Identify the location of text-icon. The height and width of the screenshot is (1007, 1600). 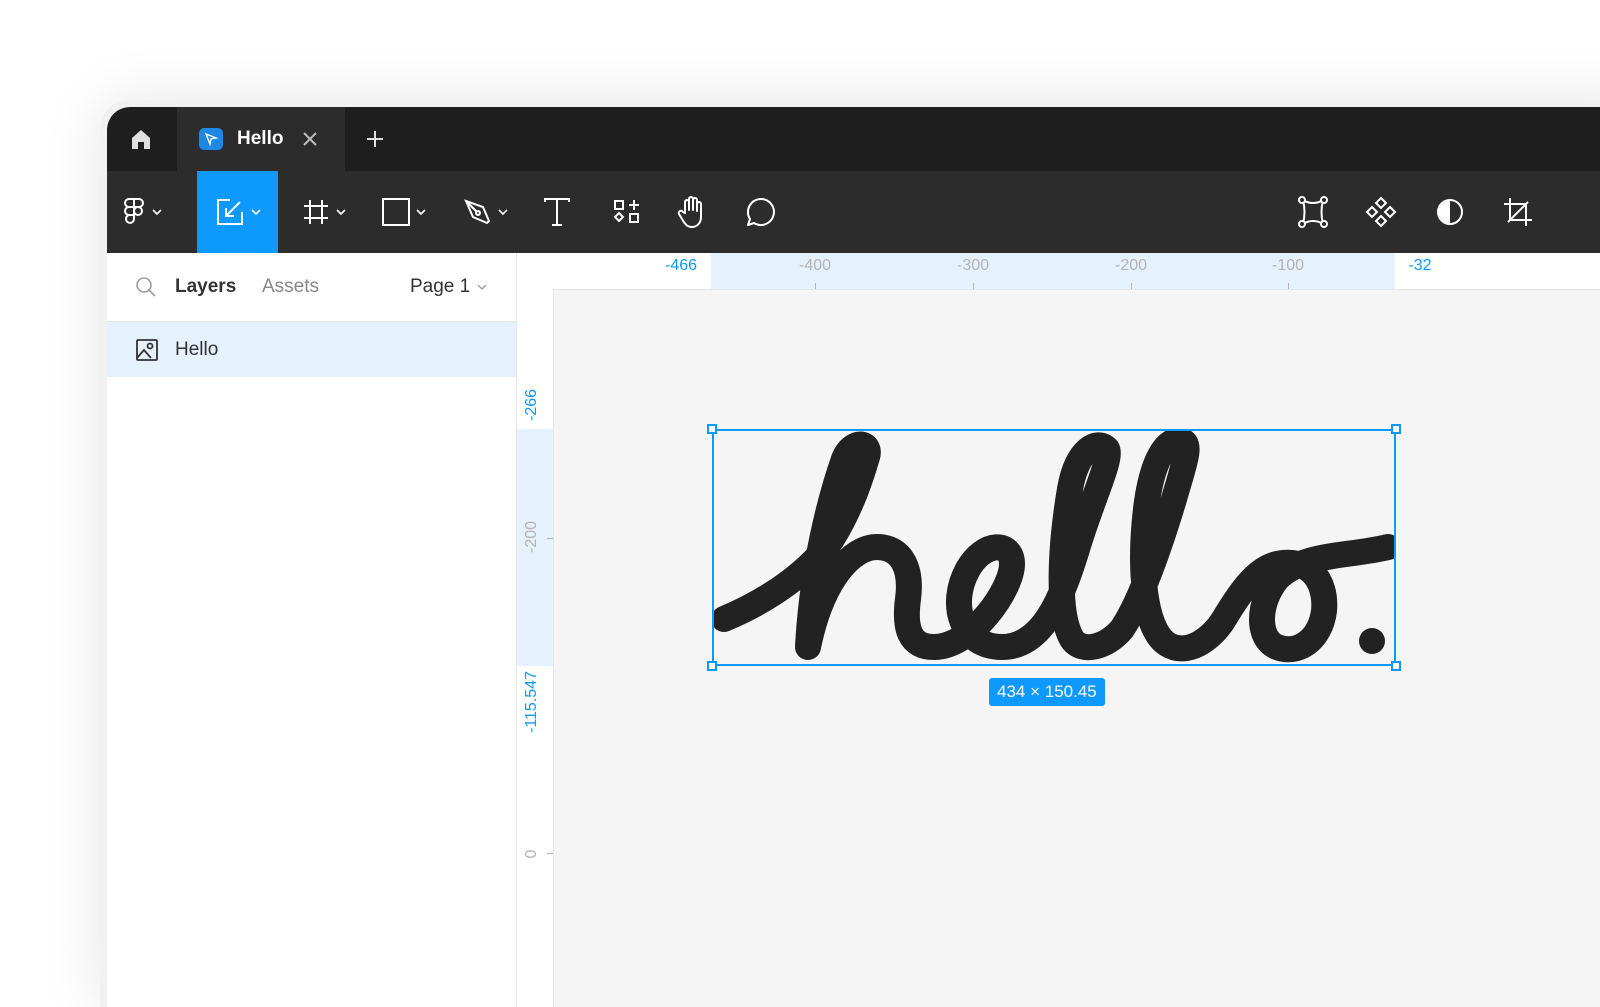
(557, 212).